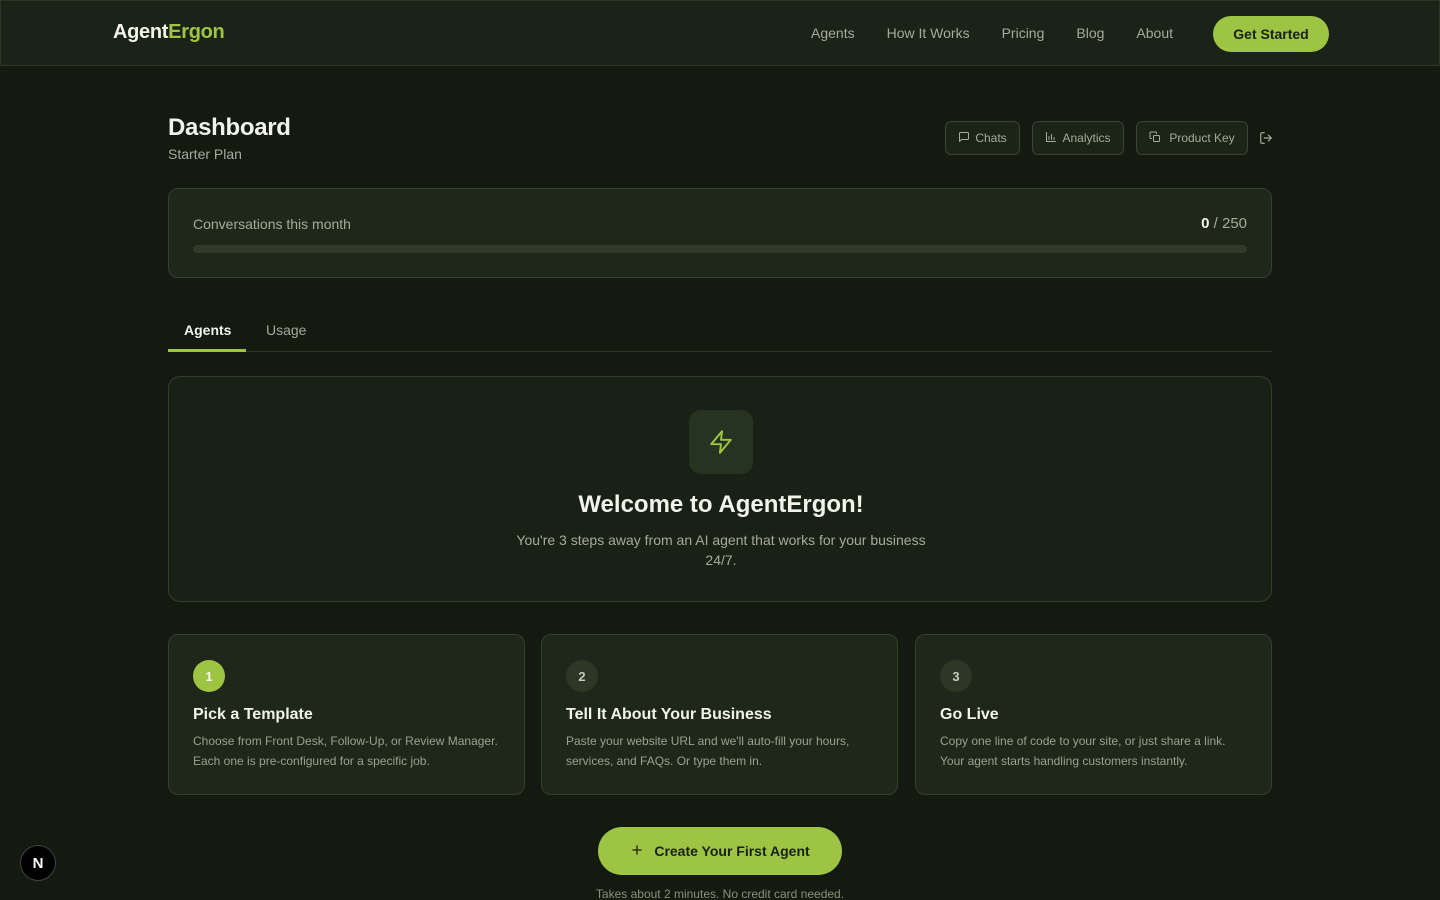 This screenshot has width=1440, height=900. What do you see at coordinates (991, 138) in the screenshot?
I see `chats-button-label: Chats` at bounding box center [991, 138].